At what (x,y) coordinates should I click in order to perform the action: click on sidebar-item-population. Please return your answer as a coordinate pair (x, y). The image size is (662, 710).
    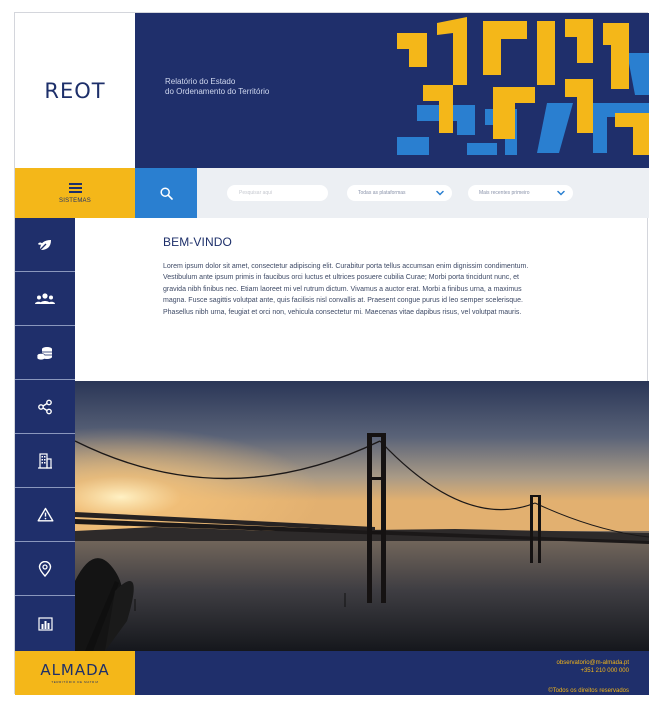
    Looking at the image, I should click on (45, 299).